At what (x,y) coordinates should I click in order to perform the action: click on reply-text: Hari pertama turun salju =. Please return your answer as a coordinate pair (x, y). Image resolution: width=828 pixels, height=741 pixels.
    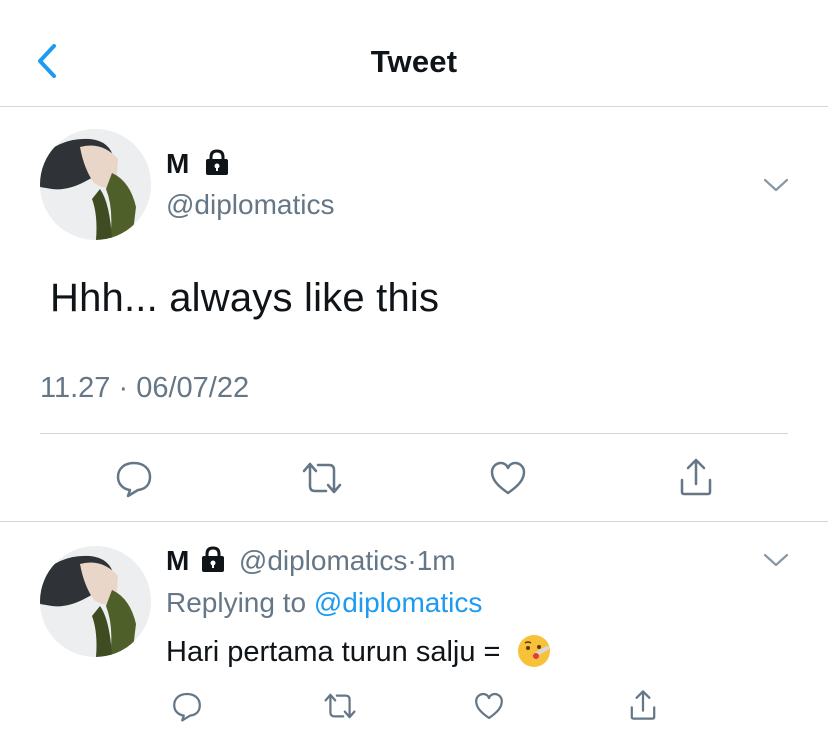
    Looking at the image, I should click on (359, 652).